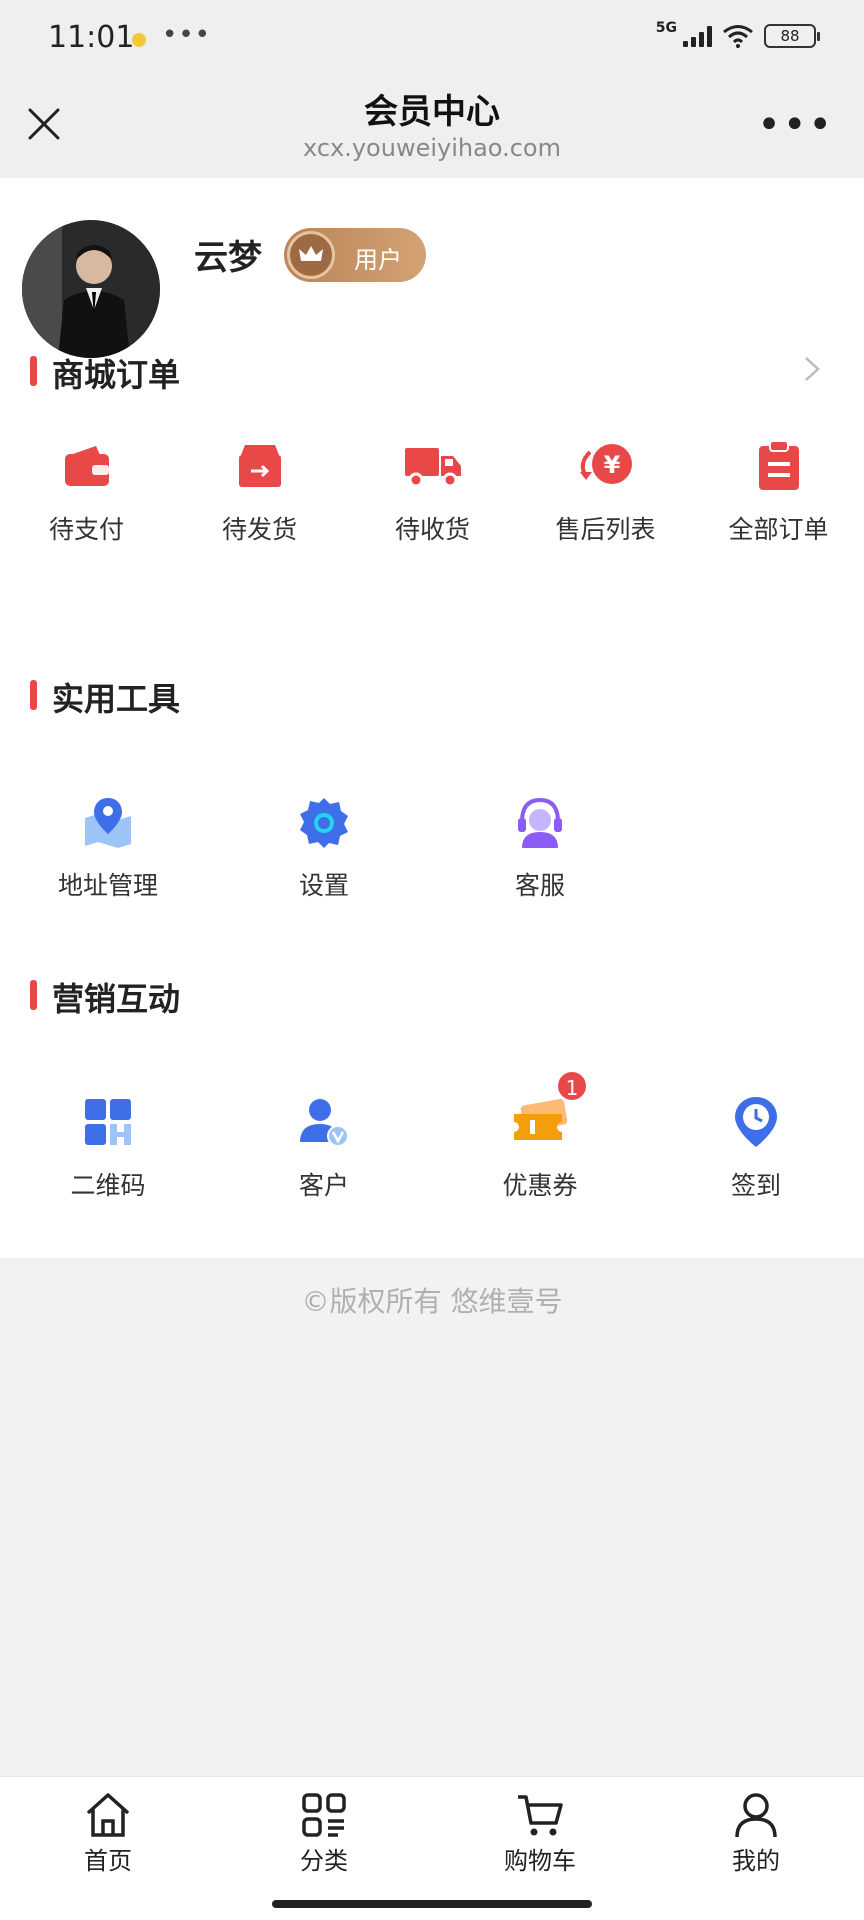 The image size is (864, 1920). I want to click on mkt-label: 客户, so click(323, 1185).